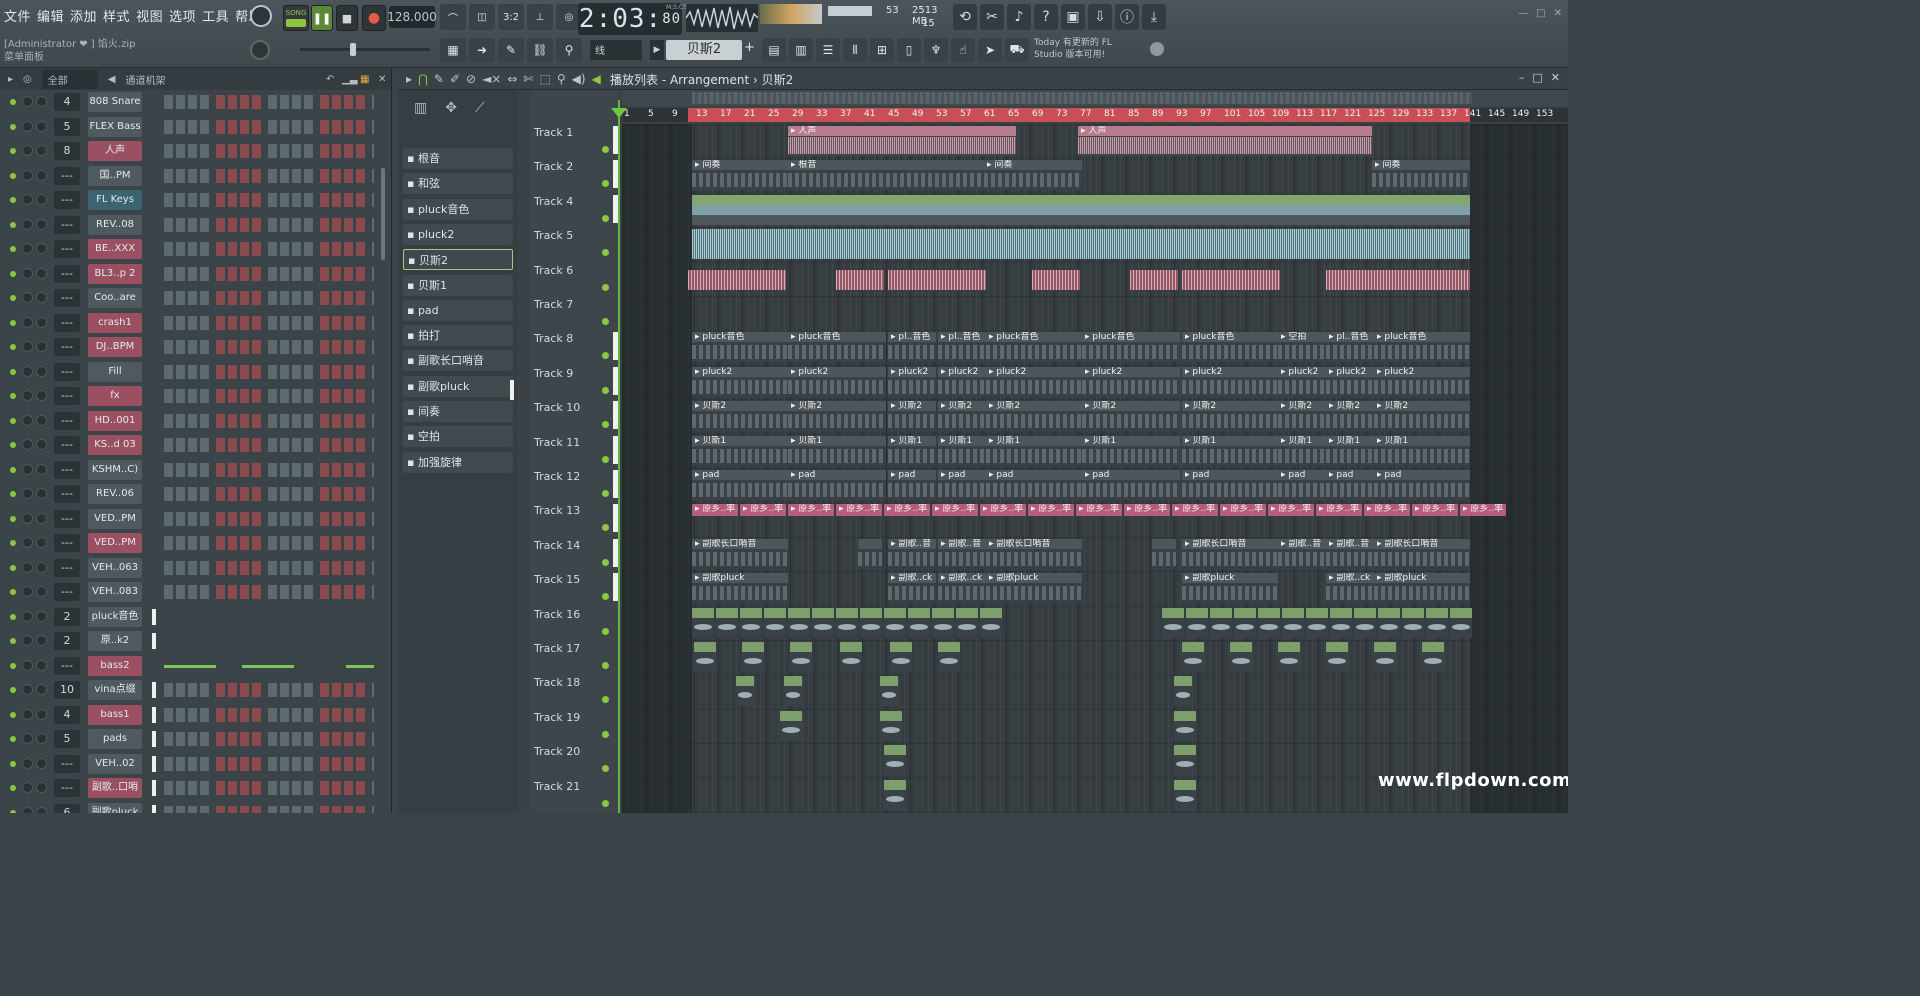  What do you see at coordinates (115, 175) in the screenshot?
I see `channel-name-button: 国..PM` at bounding box center [115, 175].